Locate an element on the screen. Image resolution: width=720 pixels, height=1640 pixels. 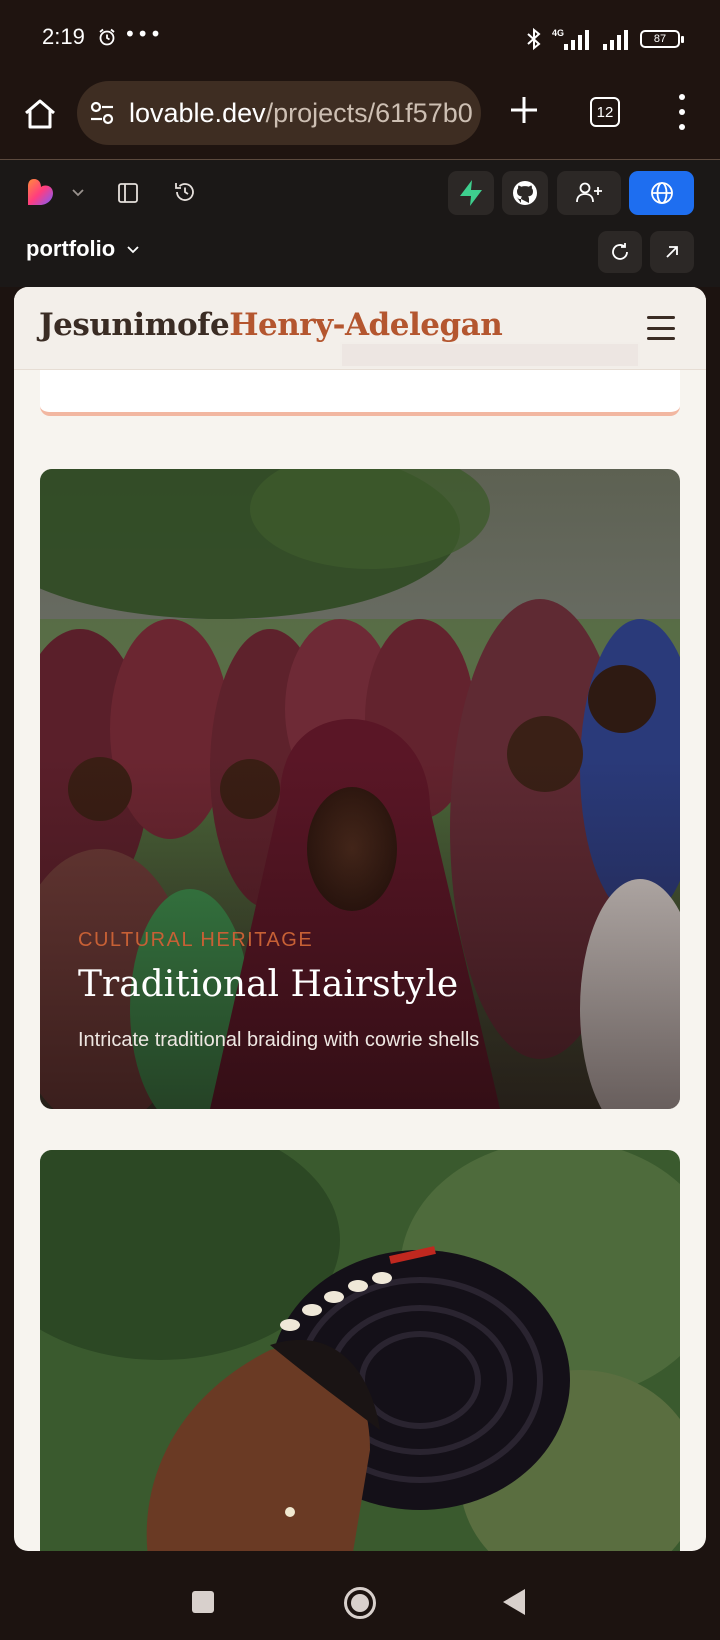
status-time: 2:19 is located at coordinates (63, 36).